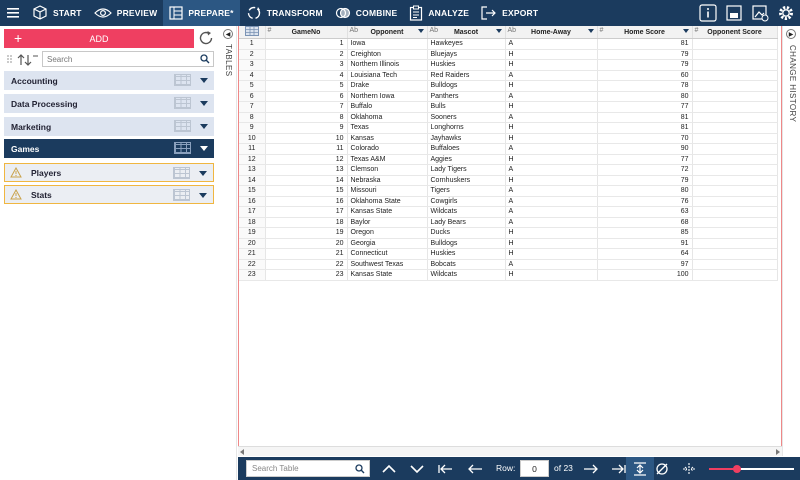  What do you see at coordinates (510, 451) in the screenshot?
I see `horizontal-scrollbar` at bounding box center [510, 451].